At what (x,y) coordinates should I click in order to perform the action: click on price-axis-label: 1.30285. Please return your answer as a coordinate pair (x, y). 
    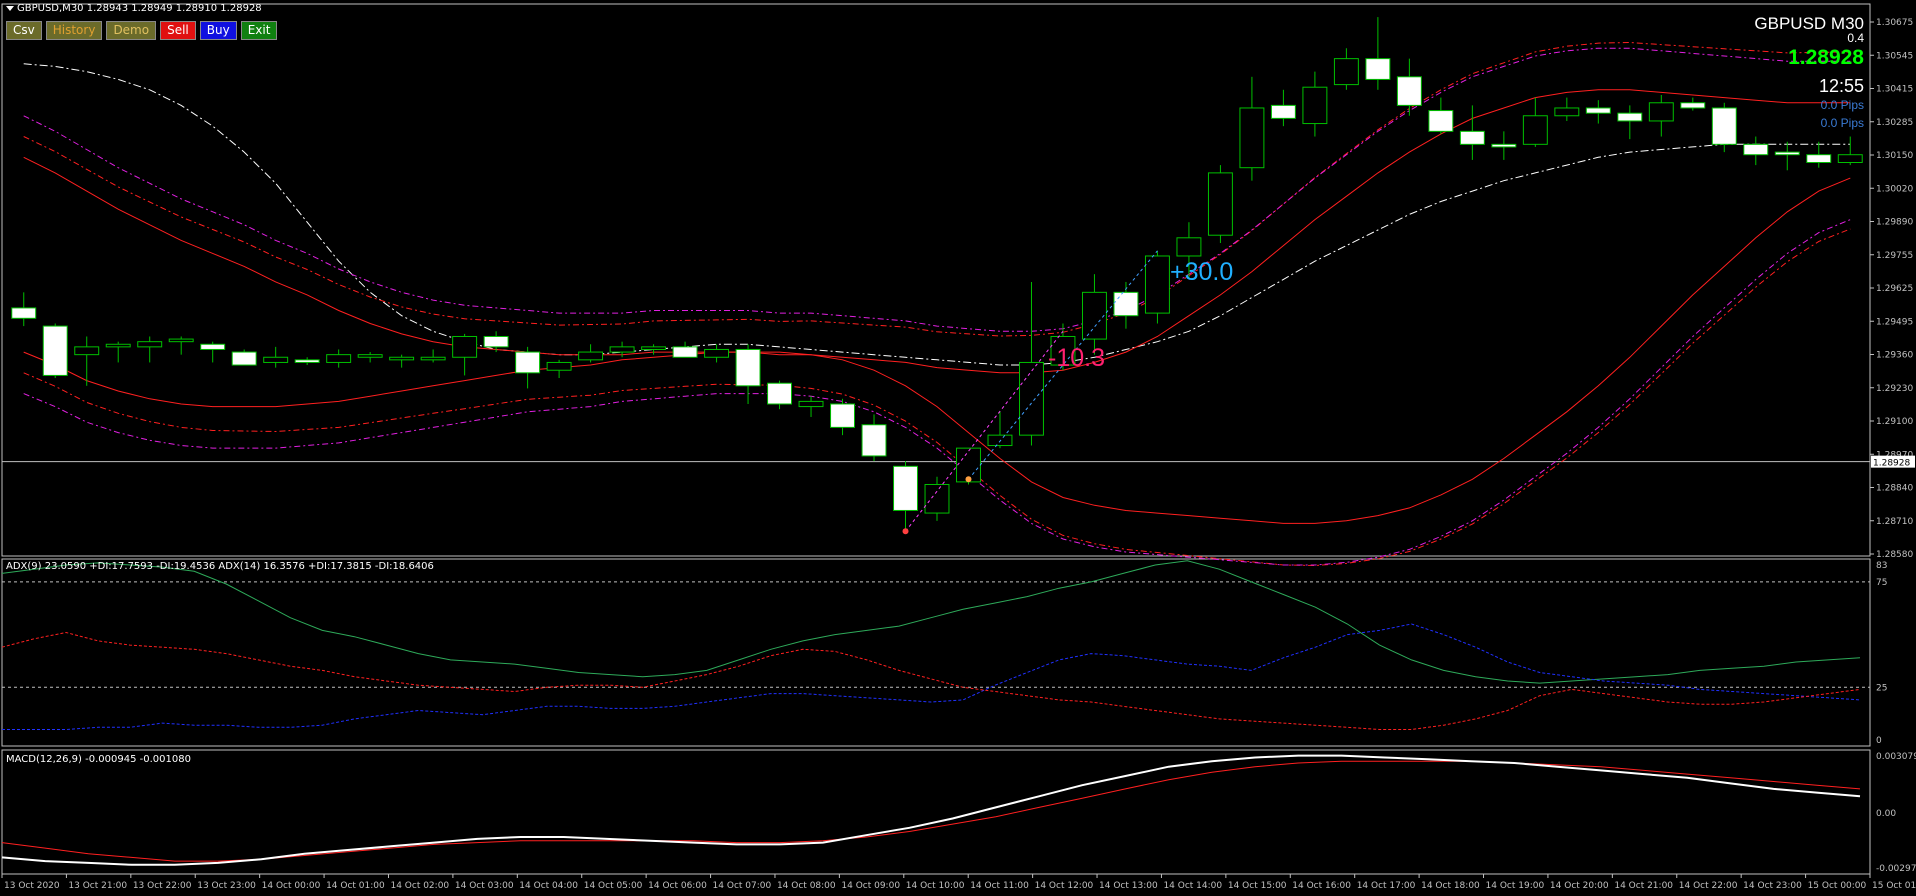
    Looking at the image, I should click on (1894, 123).